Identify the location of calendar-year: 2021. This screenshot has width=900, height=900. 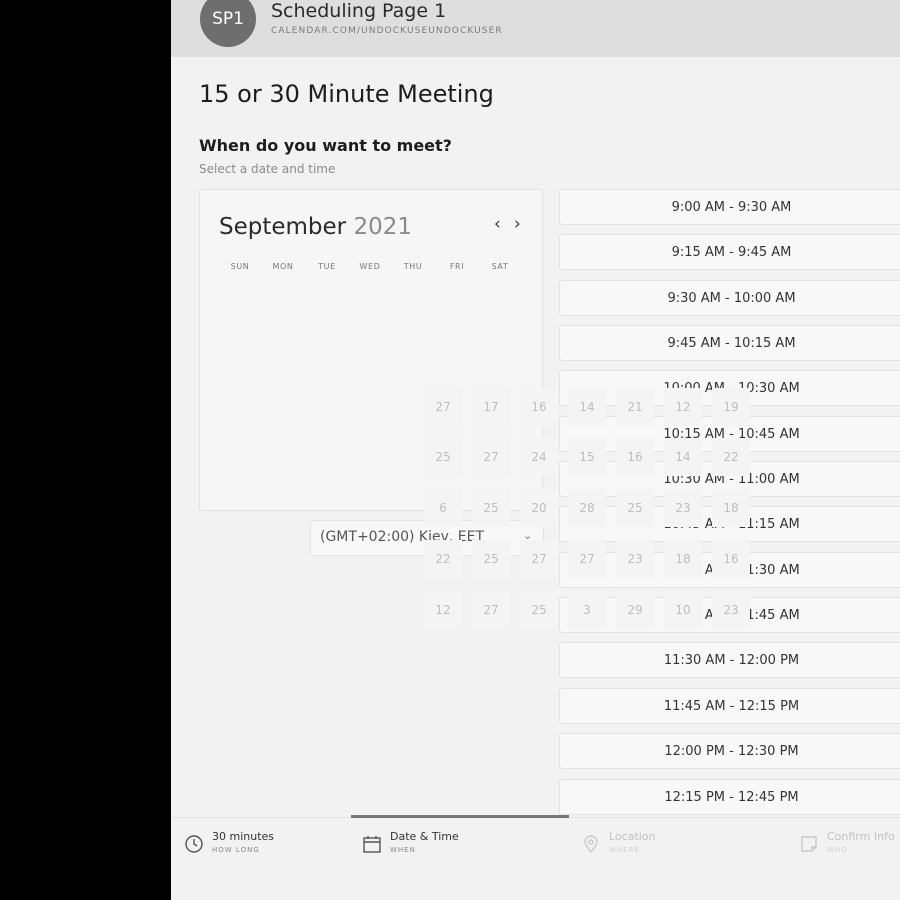
(382, 227).